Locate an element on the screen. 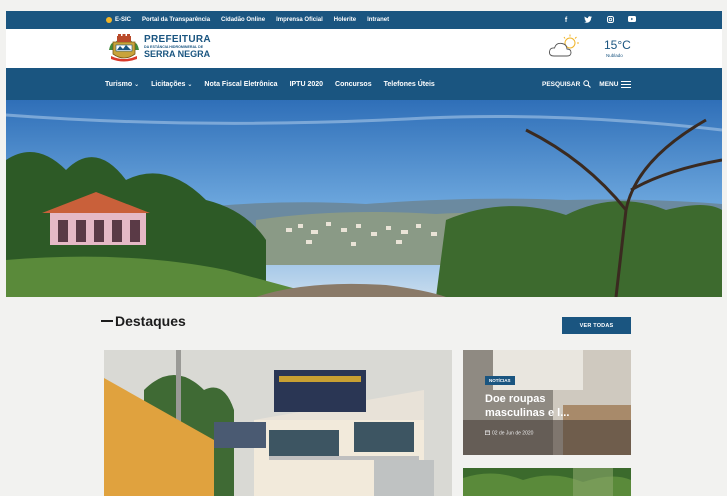  nav-item-nota-fiscal: Nota Fiscal Eletrônica is located at coordinates (240, 84).